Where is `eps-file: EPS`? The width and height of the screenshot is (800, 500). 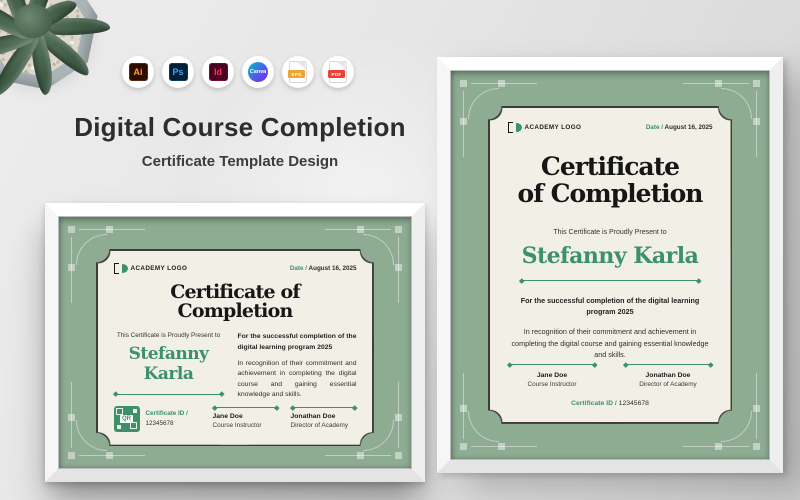 eps-file: EPS is located at coordinates (297, 72).